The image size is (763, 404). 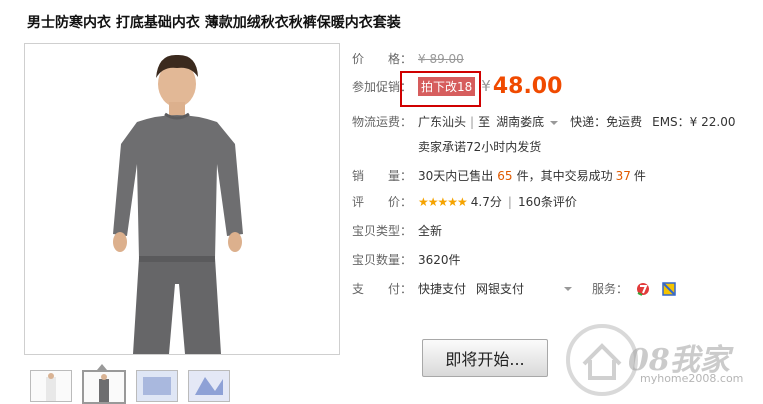 What do you see at coordinates (486, 86) in the screenshot?
I see `promo-yen: ¥` at bounding box center [486, 86].